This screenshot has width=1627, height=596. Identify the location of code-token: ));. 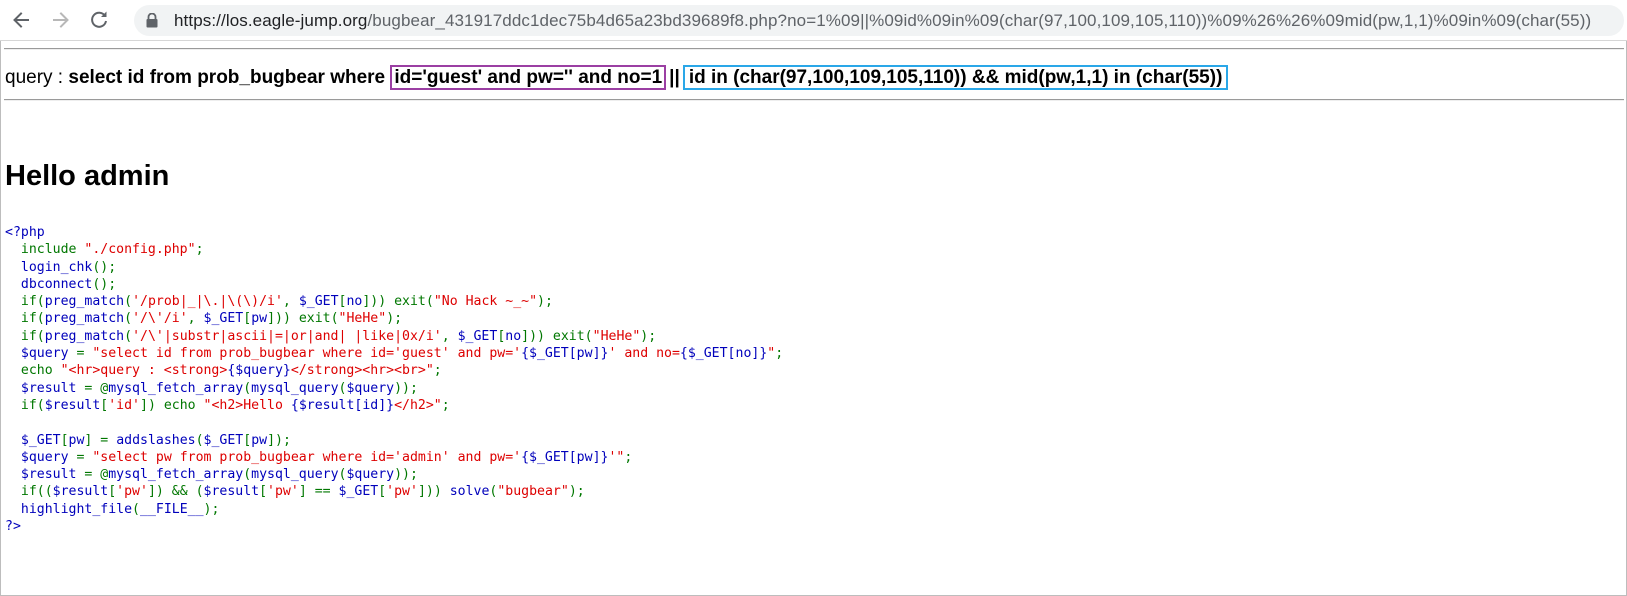
(406, 475).